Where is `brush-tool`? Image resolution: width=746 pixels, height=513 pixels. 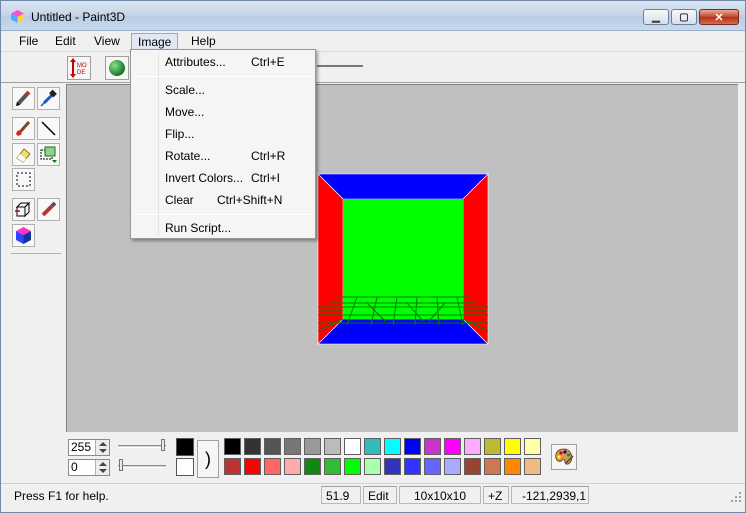
brush-tool is located at coordinates (23, 128).